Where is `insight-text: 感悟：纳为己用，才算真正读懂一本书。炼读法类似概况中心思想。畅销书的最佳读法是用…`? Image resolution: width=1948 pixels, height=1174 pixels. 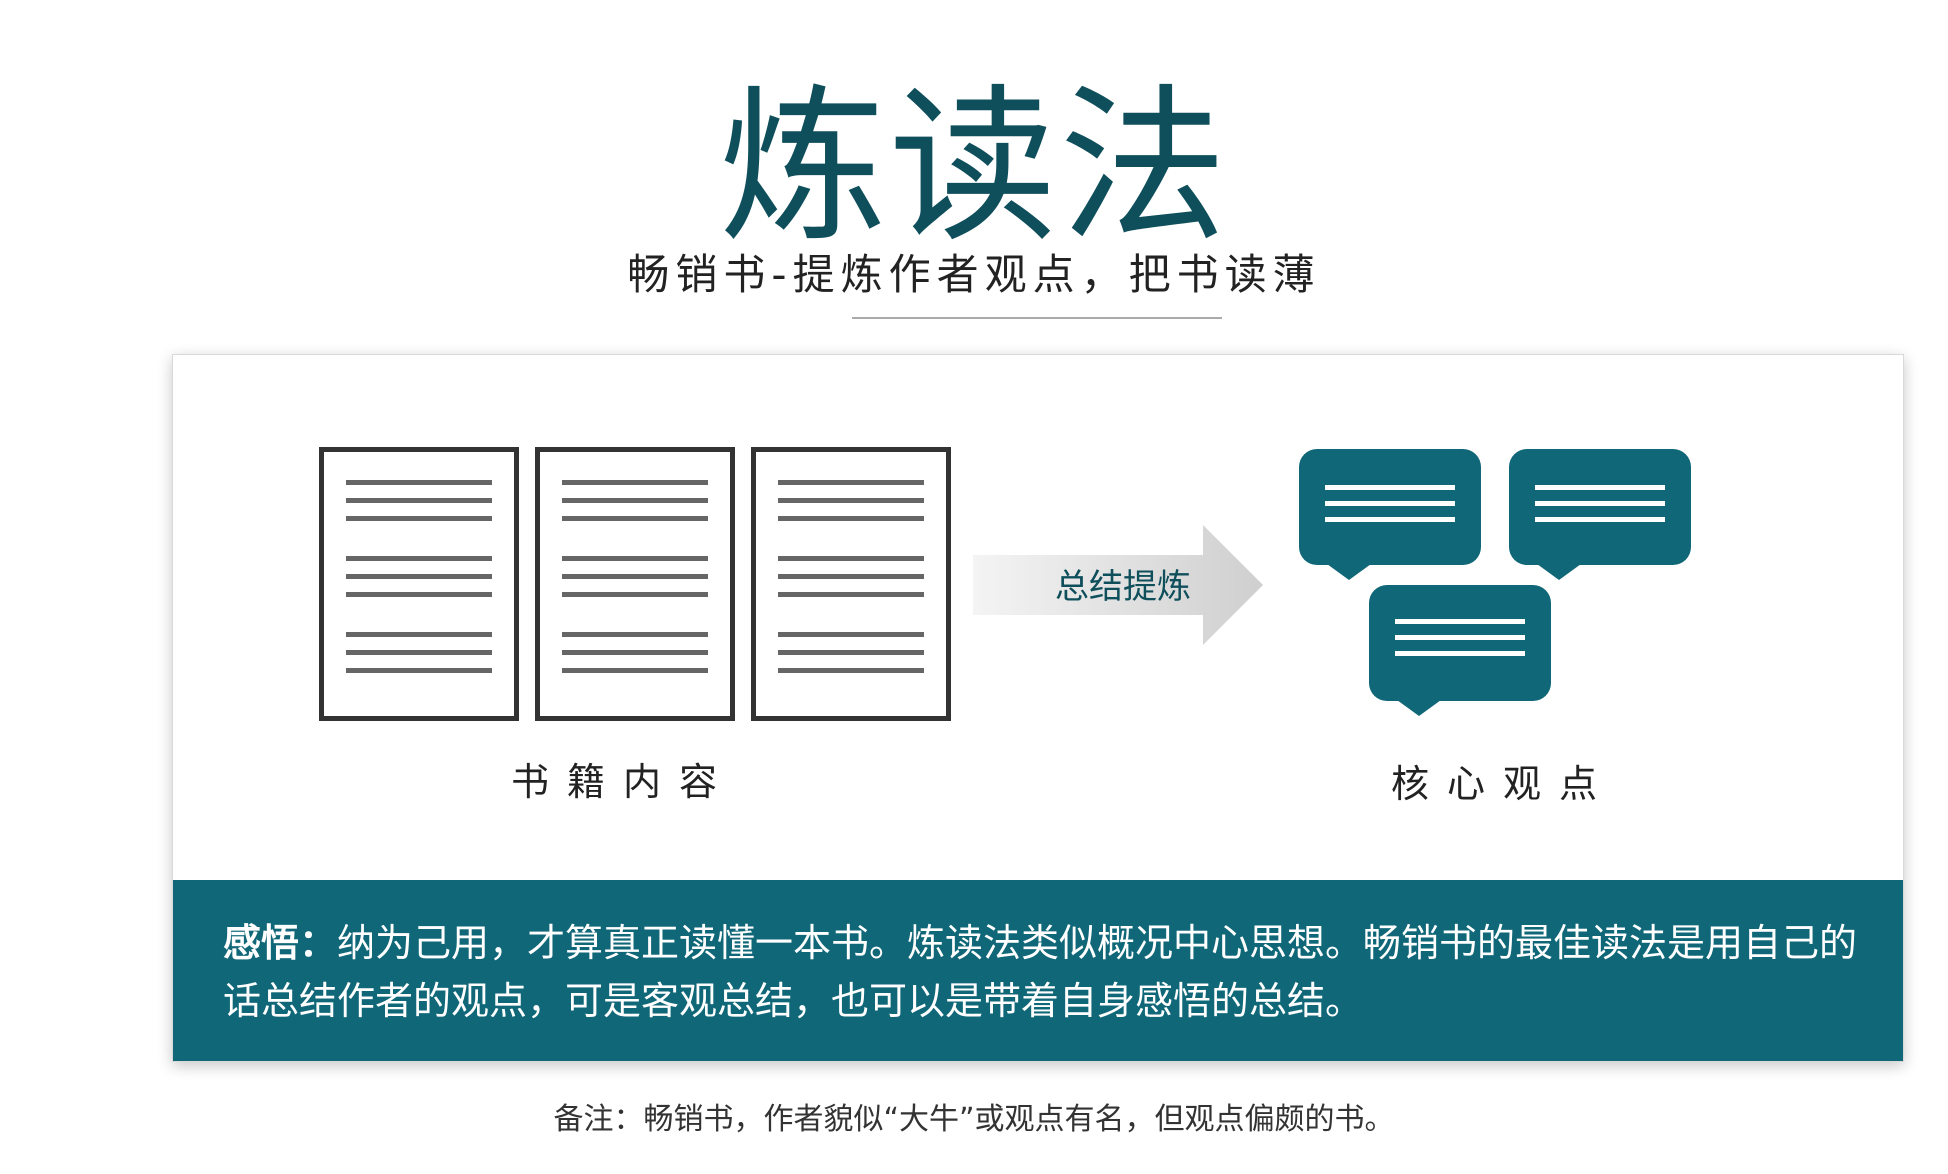
insight-text: 感悟：纳为己用，才算真正读懂一本书。炼读法类似概况中心思想。畅销书的最佳读法是用… is located at coordinates (1048, 972).